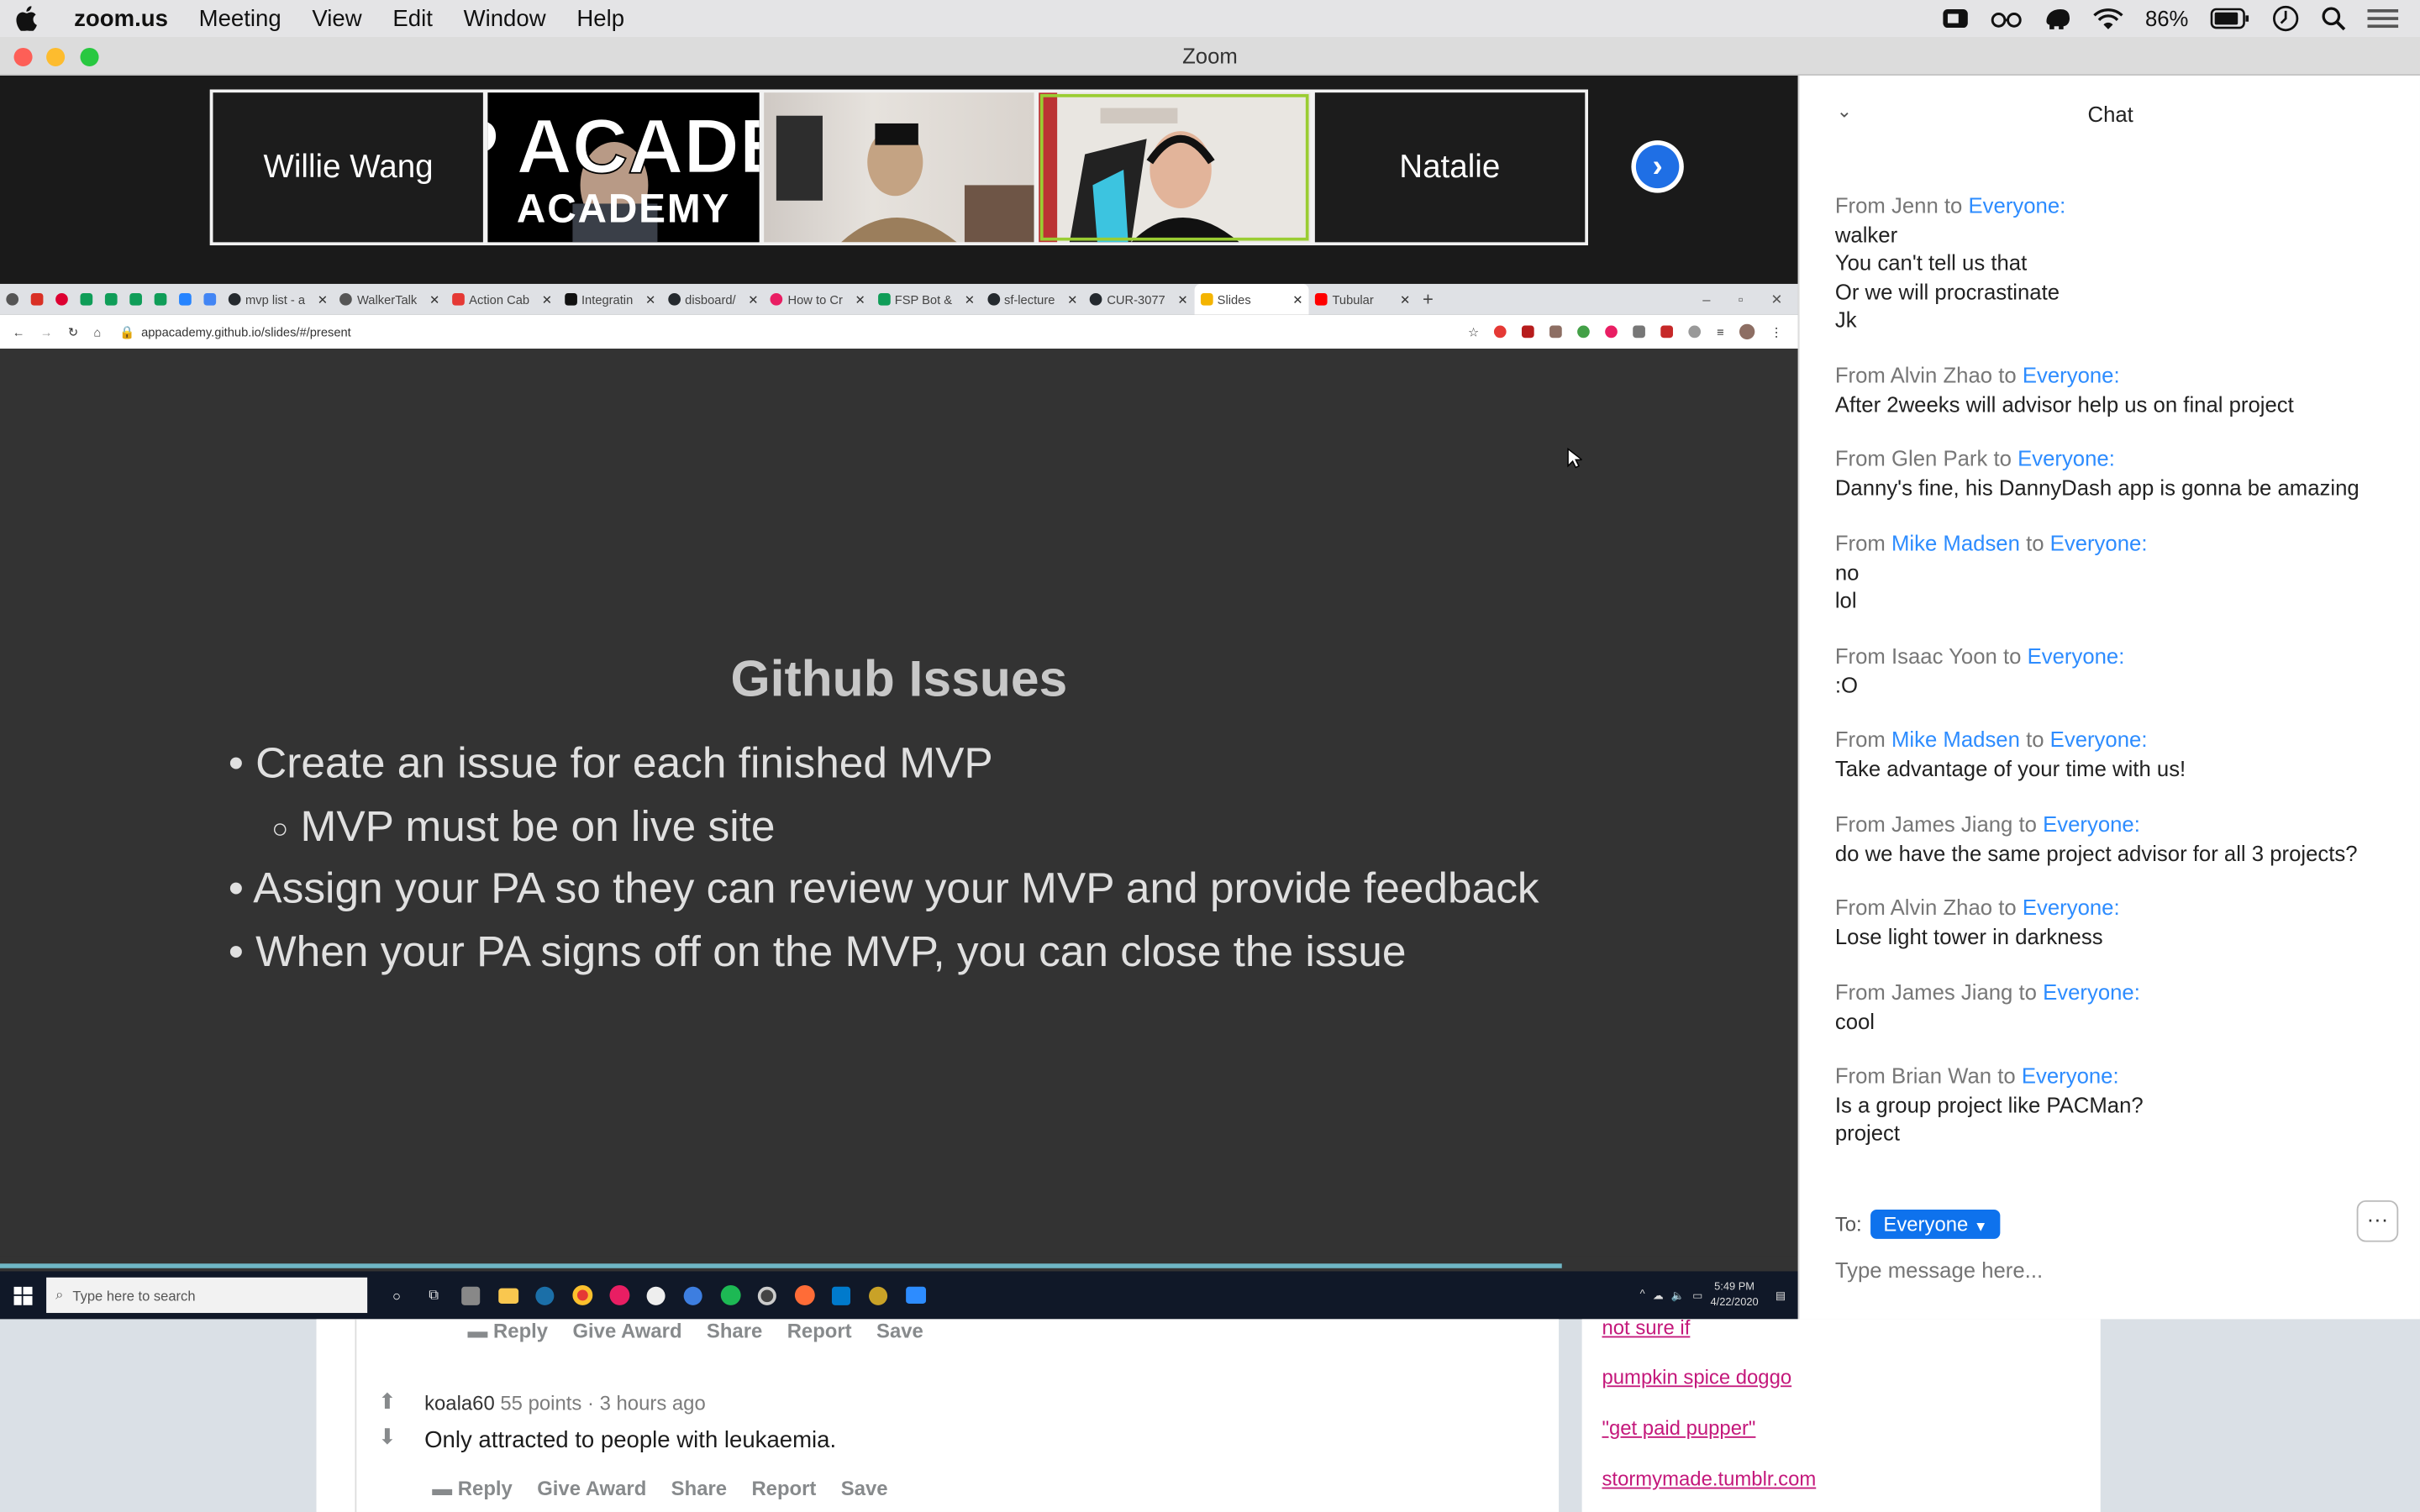 This screenshot has width=2420, height=1512. Describe the element at coordinates (36, 299) in the screenshot. I see `tab-gmail` at that location.